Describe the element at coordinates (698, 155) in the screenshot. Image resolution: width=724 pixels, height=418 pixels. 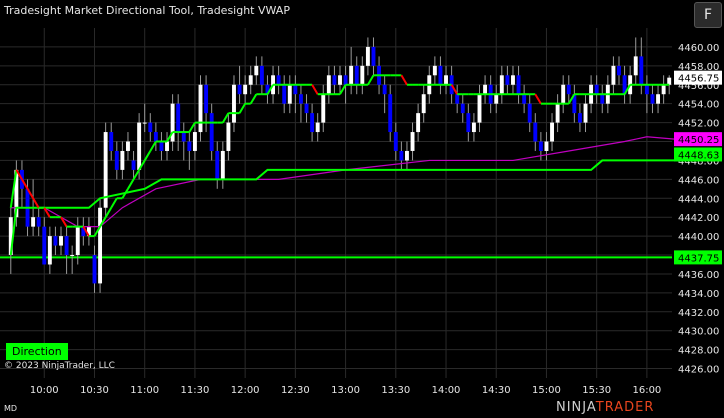
I see `price-label-text: 4448.63` at that location.